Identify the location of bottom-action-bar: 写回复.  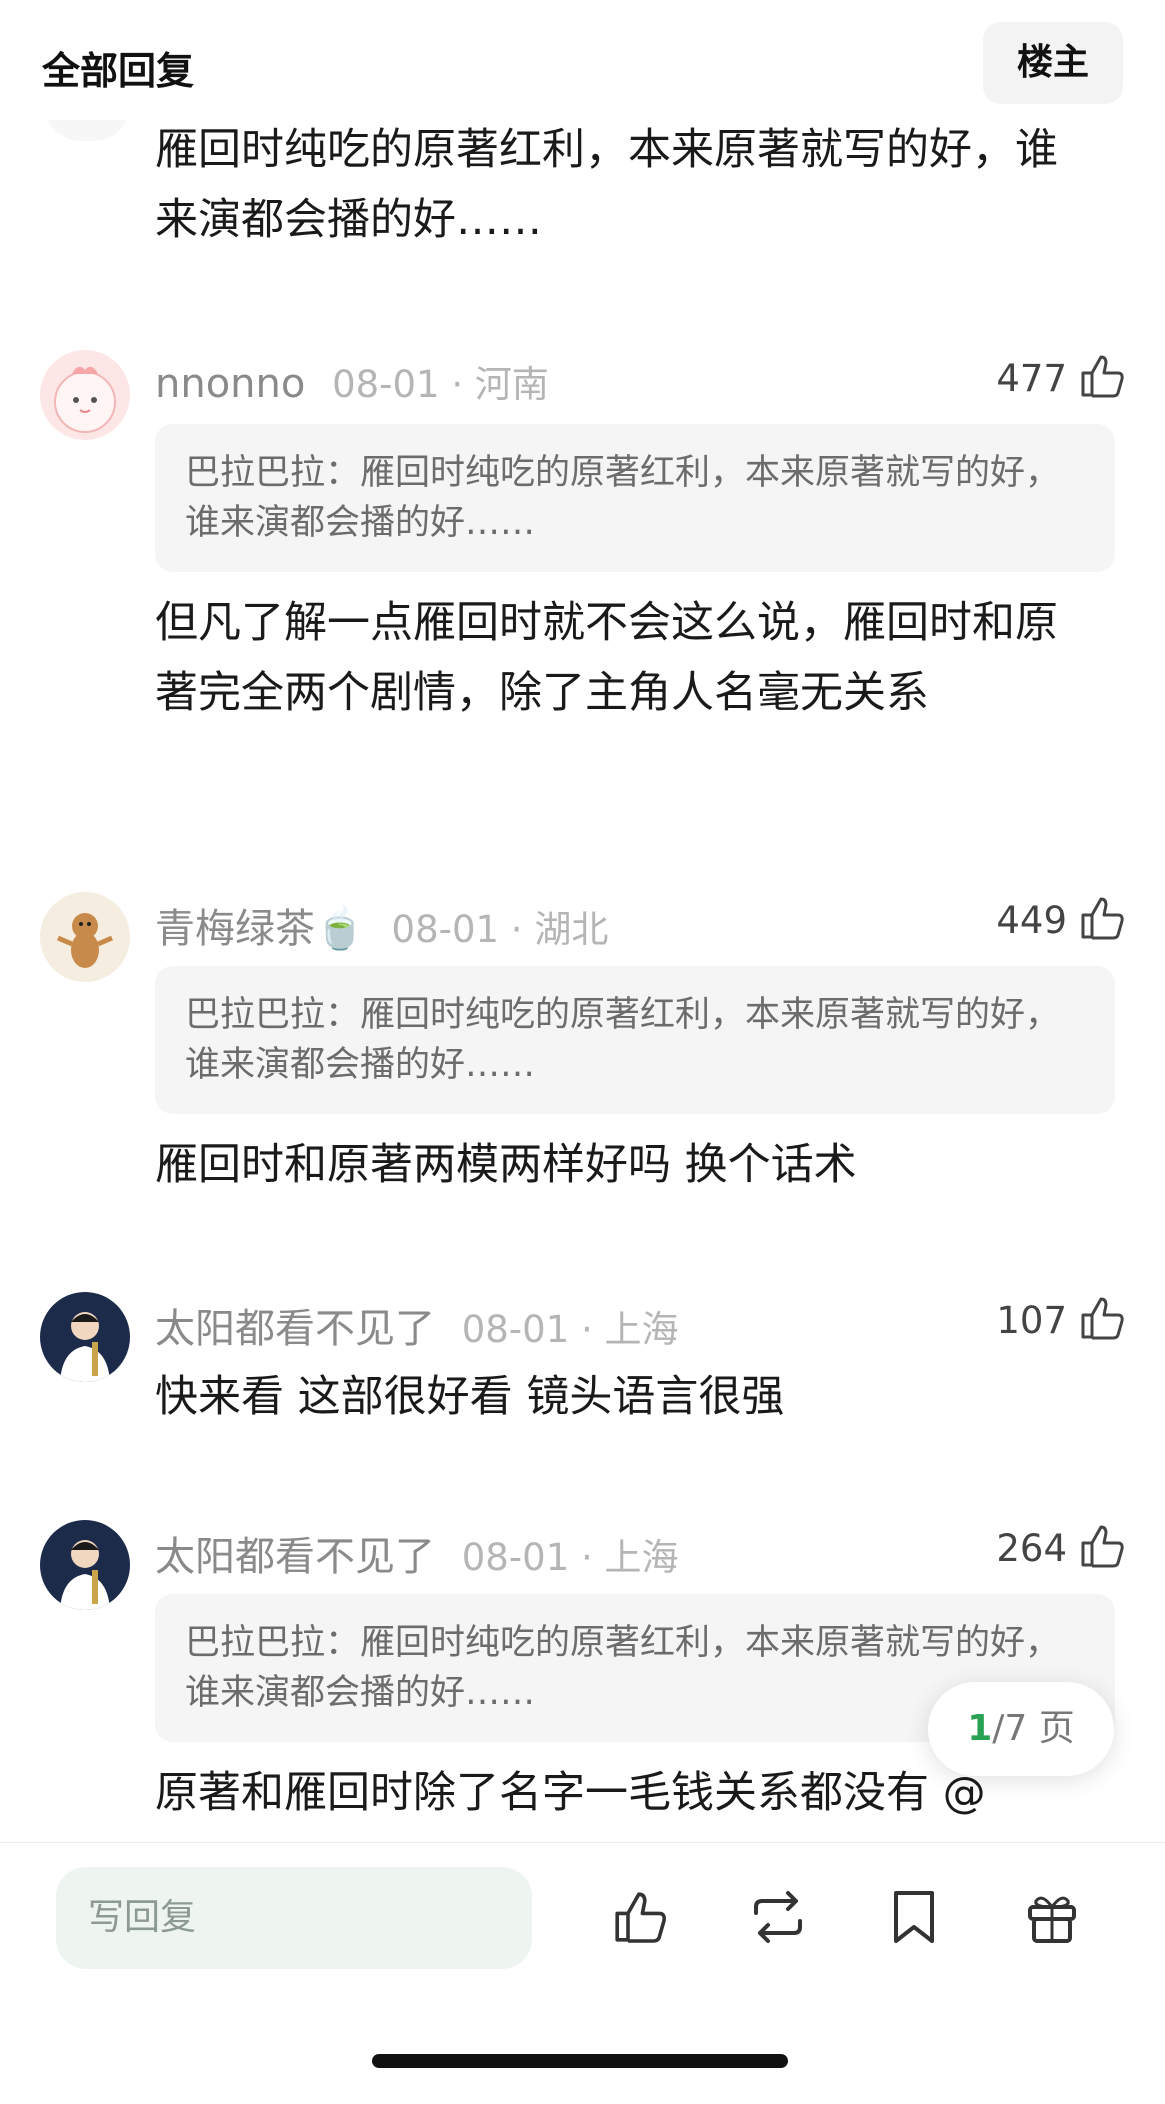
(582, 1973).